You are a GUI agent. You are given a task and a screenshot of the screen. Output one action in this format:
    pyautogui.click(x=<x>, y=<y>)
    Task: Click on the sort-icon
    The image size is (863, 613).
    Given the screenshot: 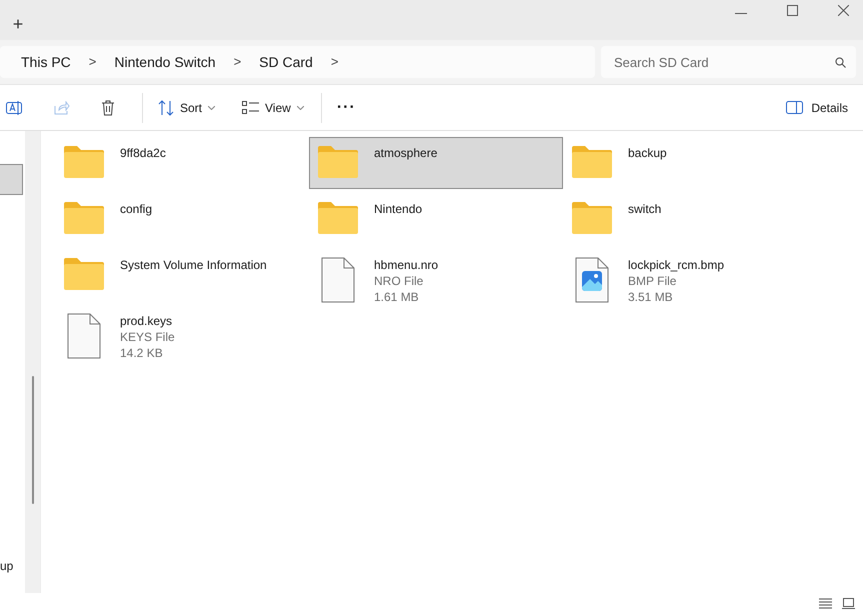 What is the action you would take?
    pyautogui.click(x=166, y=108)
    